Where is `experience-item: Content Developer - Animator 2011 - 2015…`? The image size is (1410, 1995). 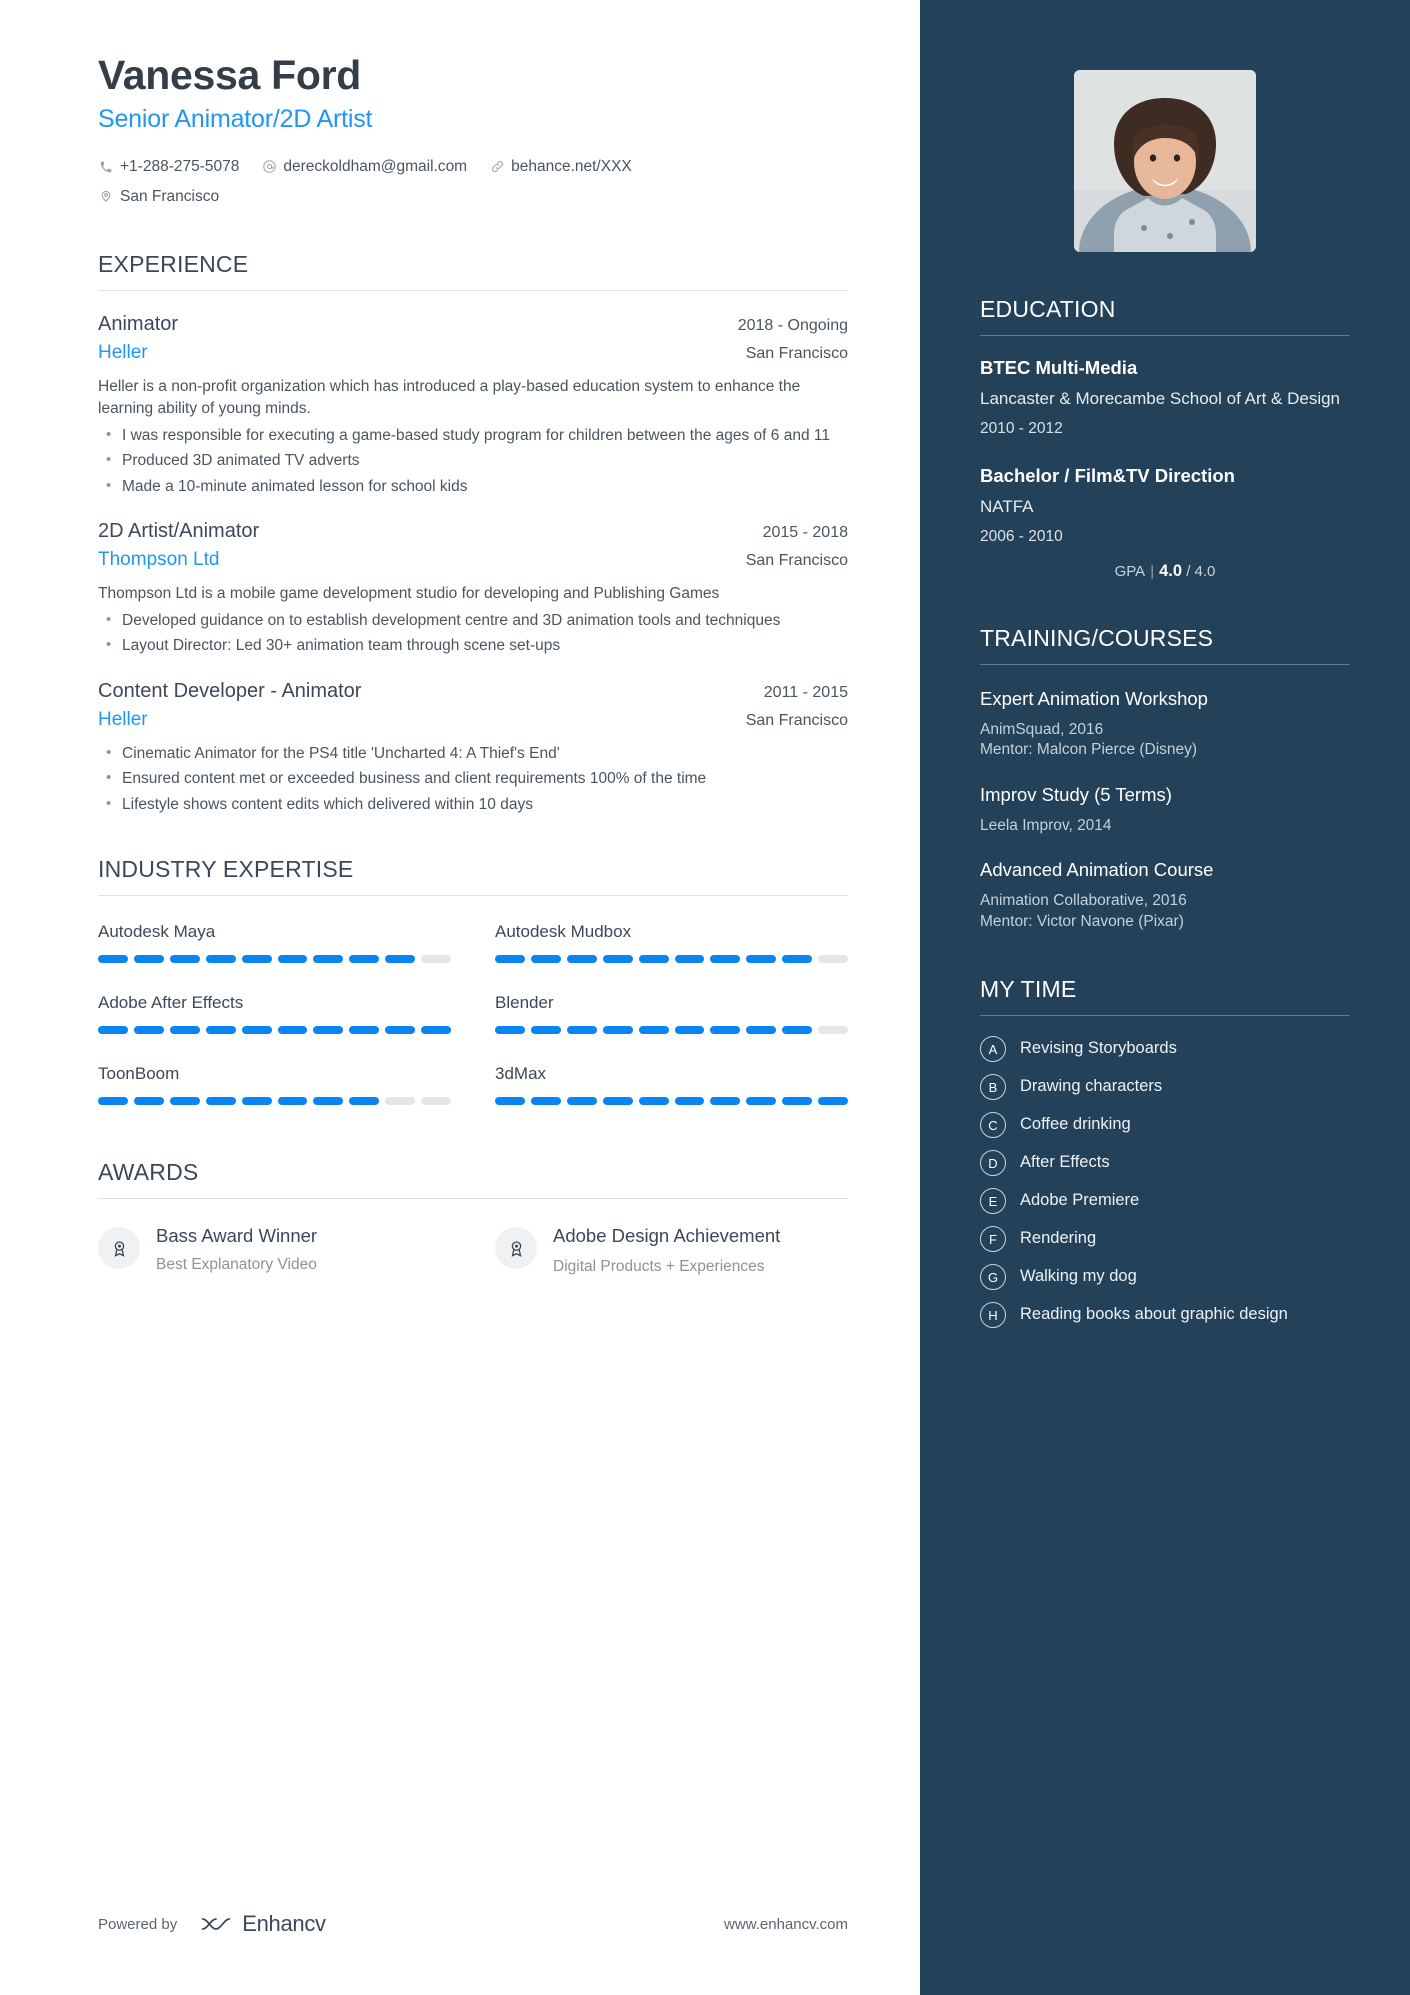
experience-item: Content Developer - Animator 2011 - 2015… is located at coordinates (473, 748).